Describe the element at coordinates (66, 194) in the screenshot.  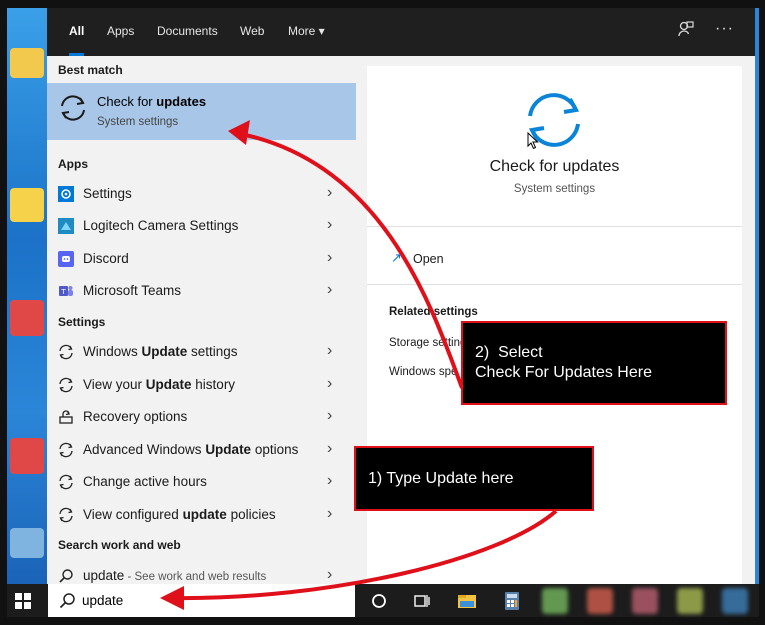
I see `settings-gear-icon` at that location.